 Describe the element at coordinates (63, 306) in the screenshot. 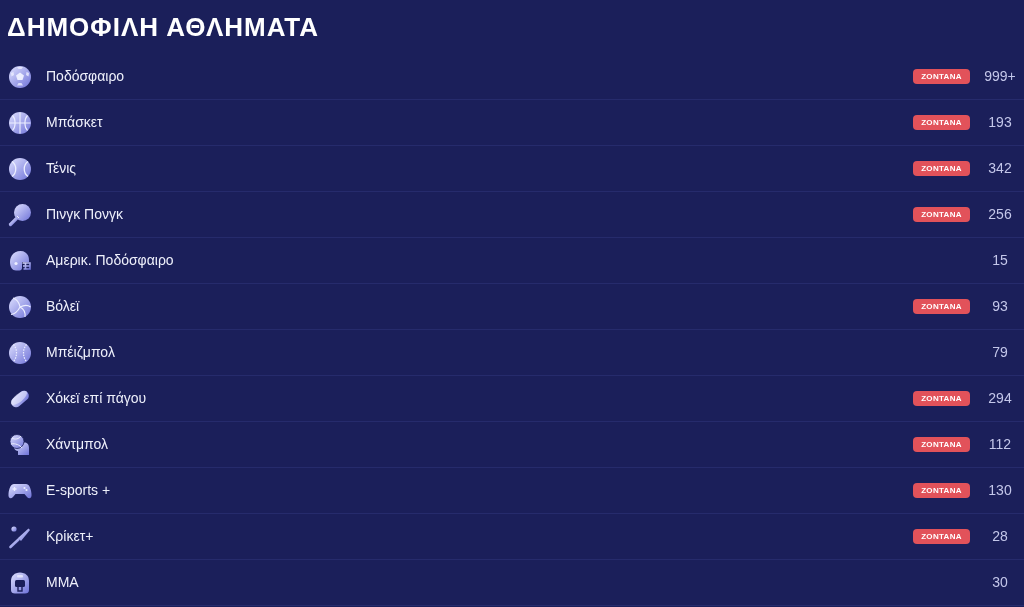

I see `sport-name: Βόλεϊ` at that location.